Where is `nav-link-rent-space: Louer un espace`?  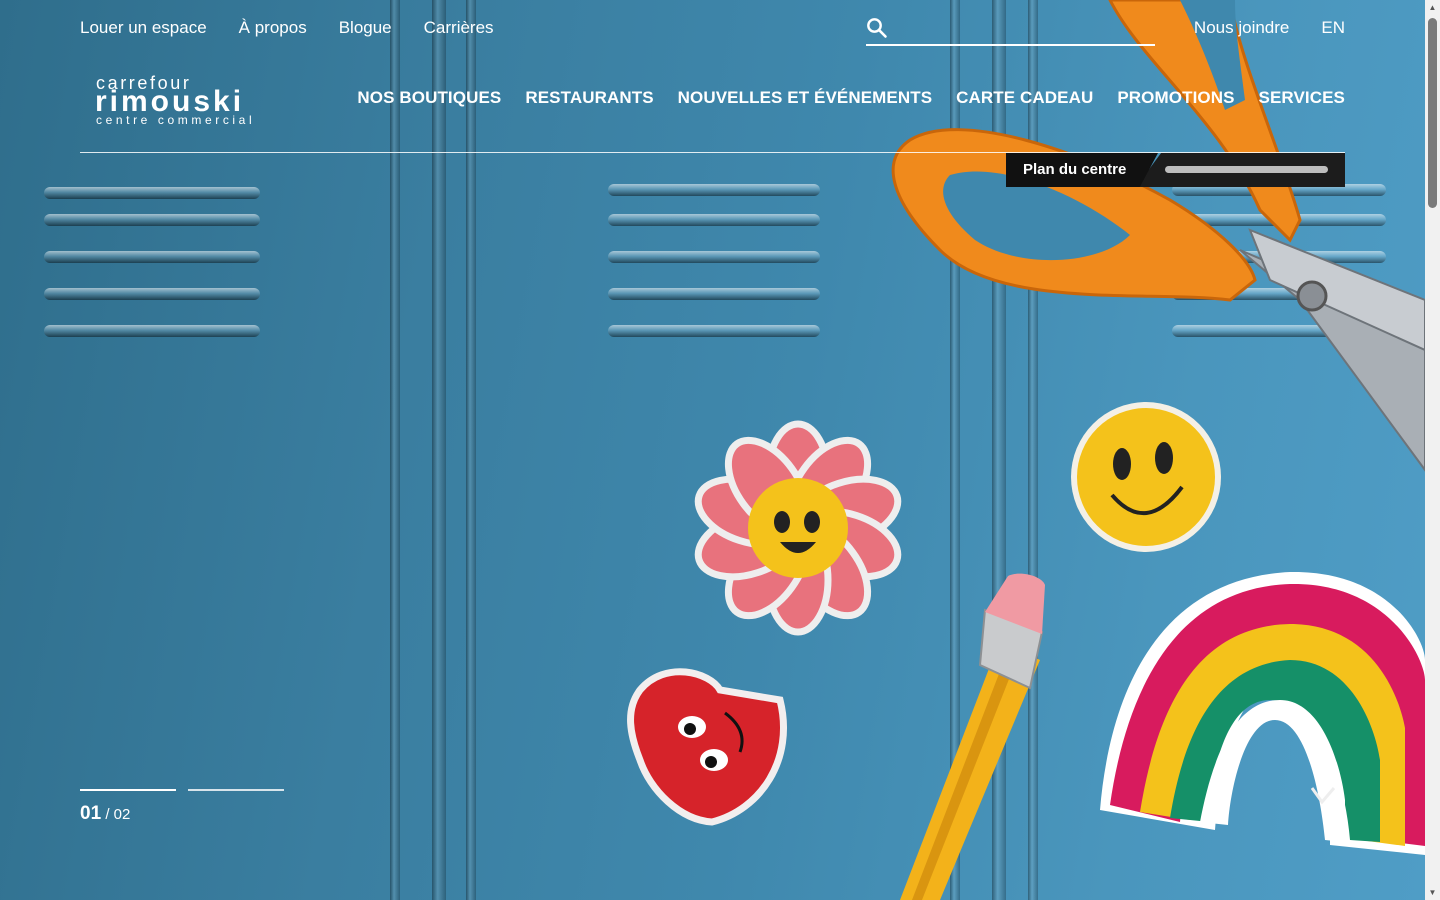 nav-link-rent-space: Louer un espace is located at coordinates (143, 28).